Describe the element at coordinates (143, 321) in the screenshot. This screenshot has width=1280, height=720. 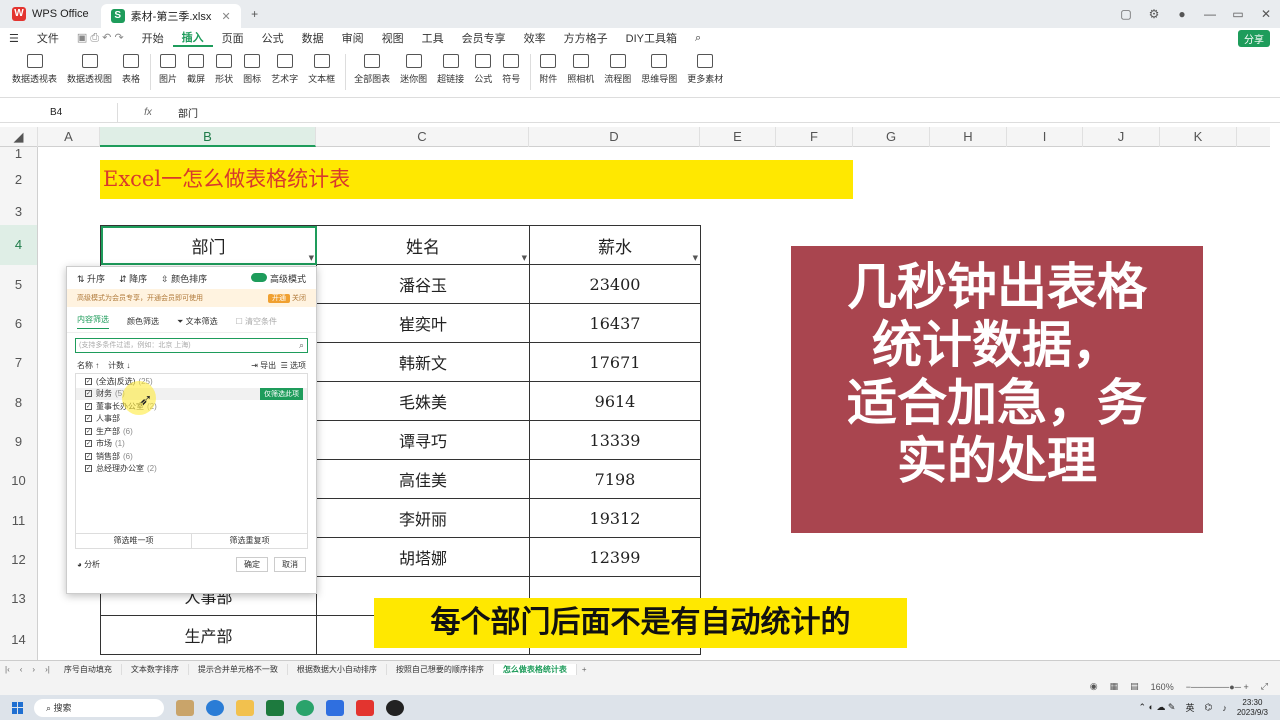
I see `tab-color-filter: 颜色筛选` at that location.